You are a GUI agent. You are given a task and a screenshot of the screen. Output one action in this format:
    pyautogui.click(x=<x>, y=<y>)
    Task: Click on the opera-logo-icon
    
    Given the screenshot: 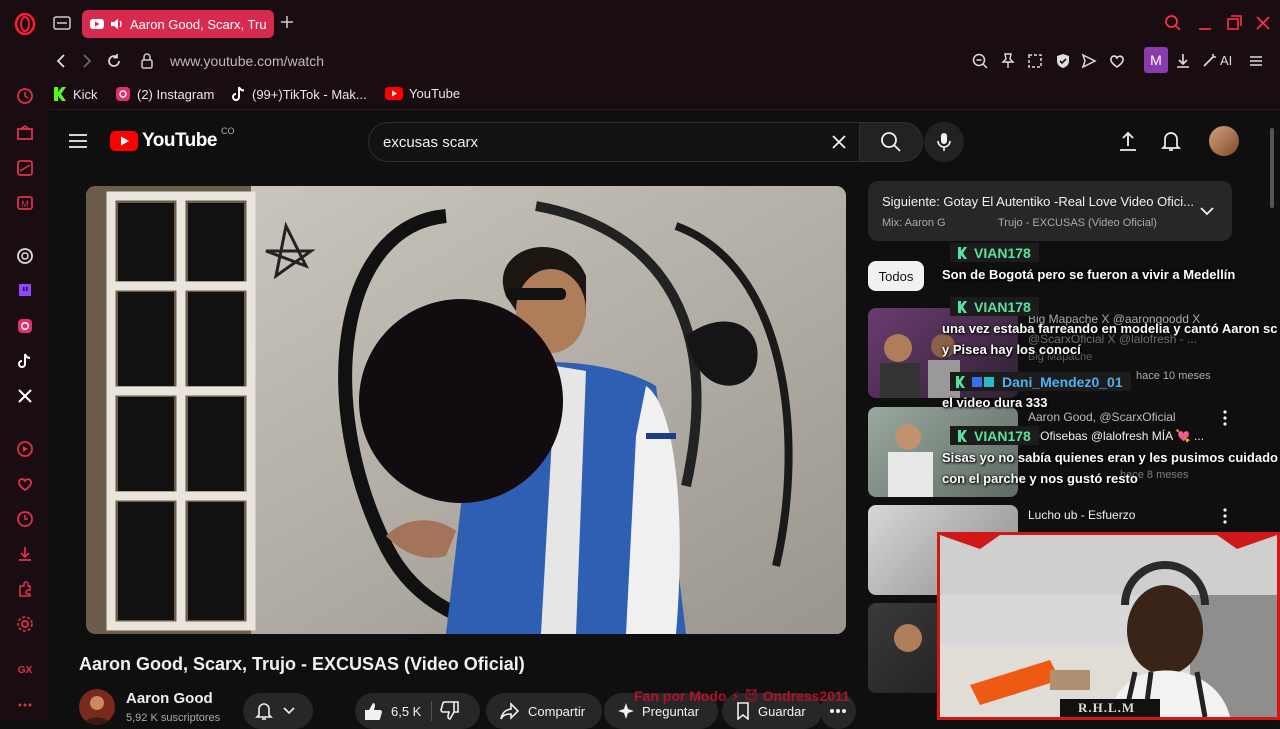 What is the action you would take?
    pyautogui.click(x=25, y=24)
    